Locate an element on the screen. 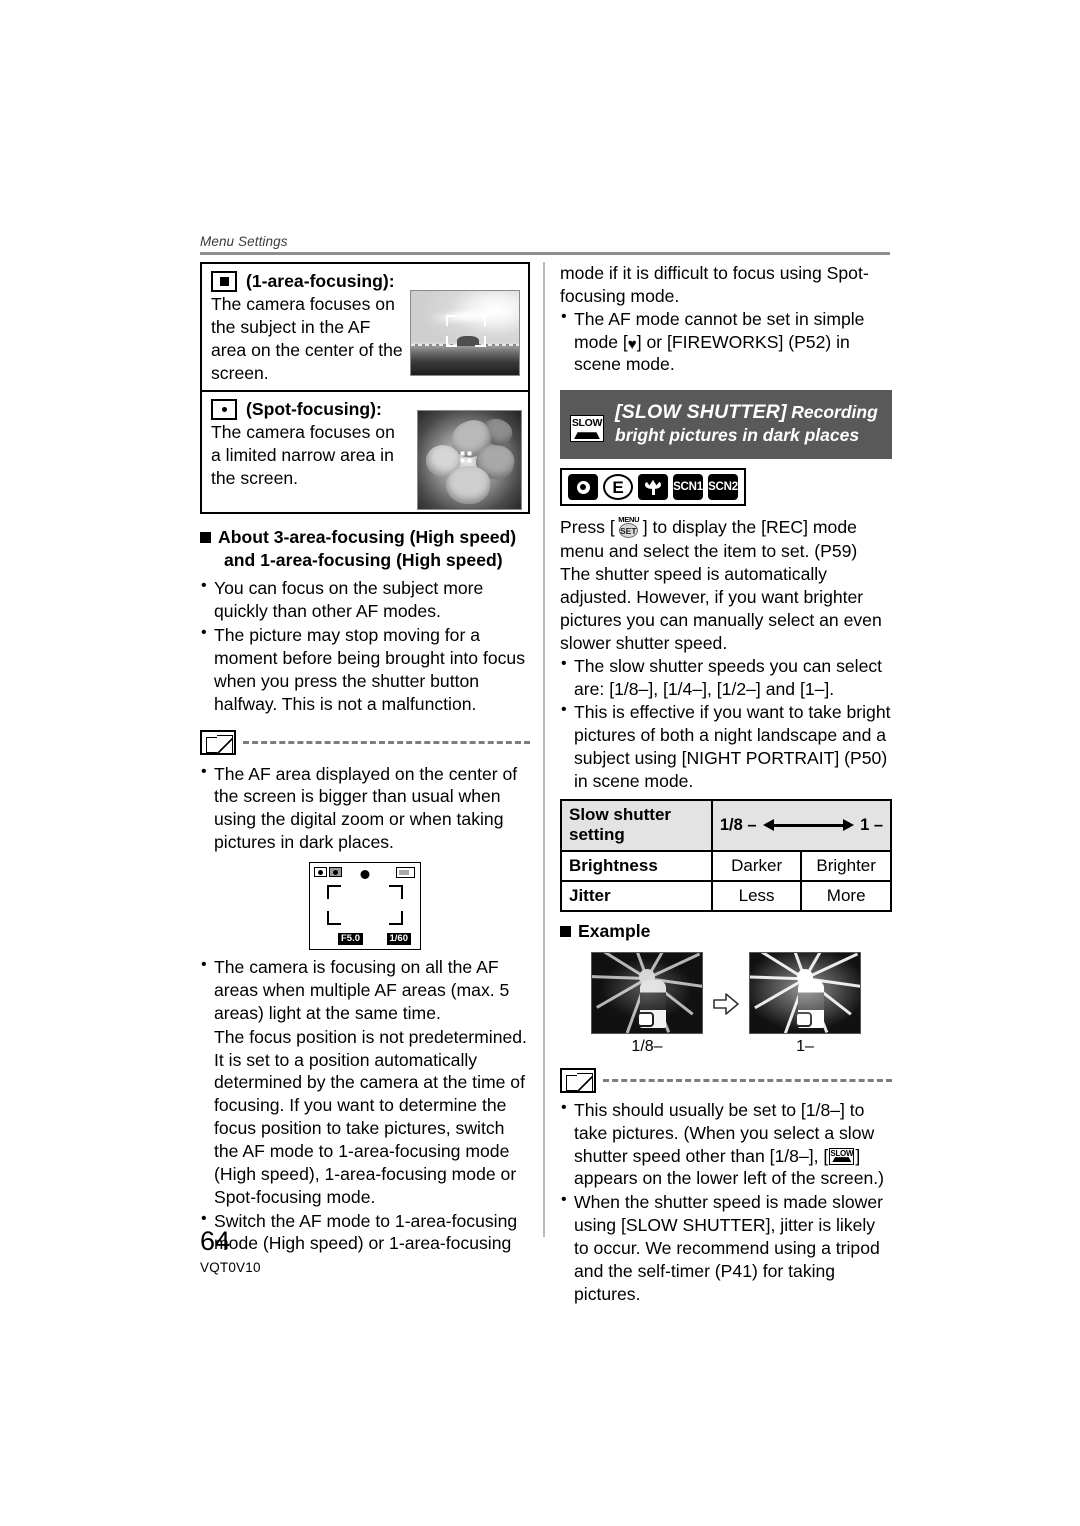 This screenshot has width=1080, height=1526. scene-mode-1-icon: SCN1 is located at coordinates (688, 487).